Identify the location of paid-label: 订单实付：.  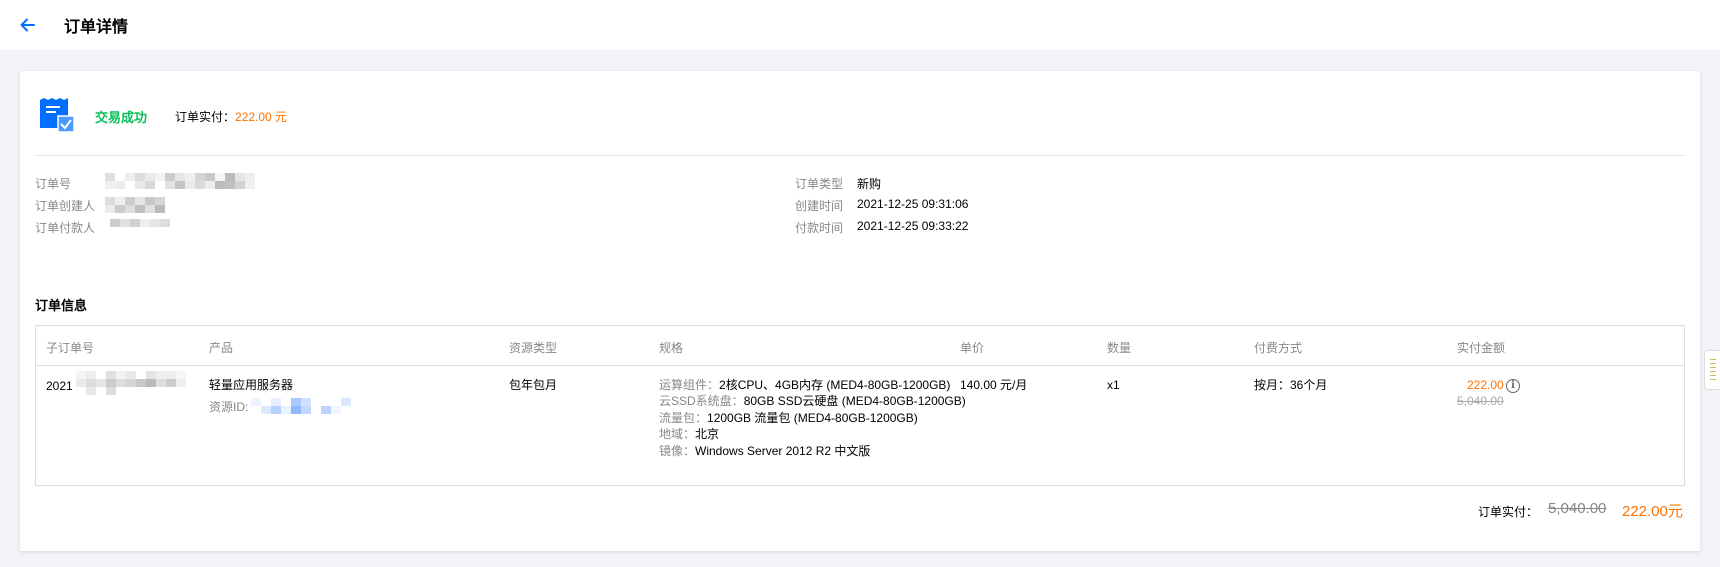
(205, 117).